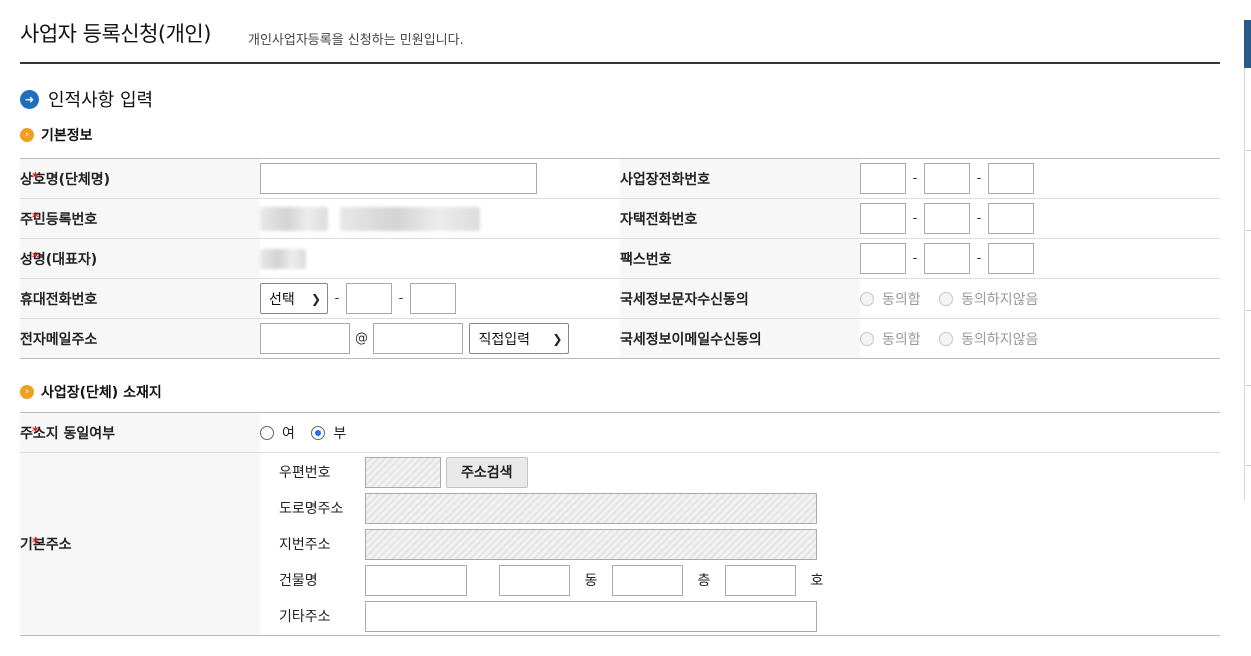 The image size is (1251, 656). What do you see at coordinates (947, 178) in the screenshot?
I see `biz-phone-mid-input` at bounding box center [947, 178].